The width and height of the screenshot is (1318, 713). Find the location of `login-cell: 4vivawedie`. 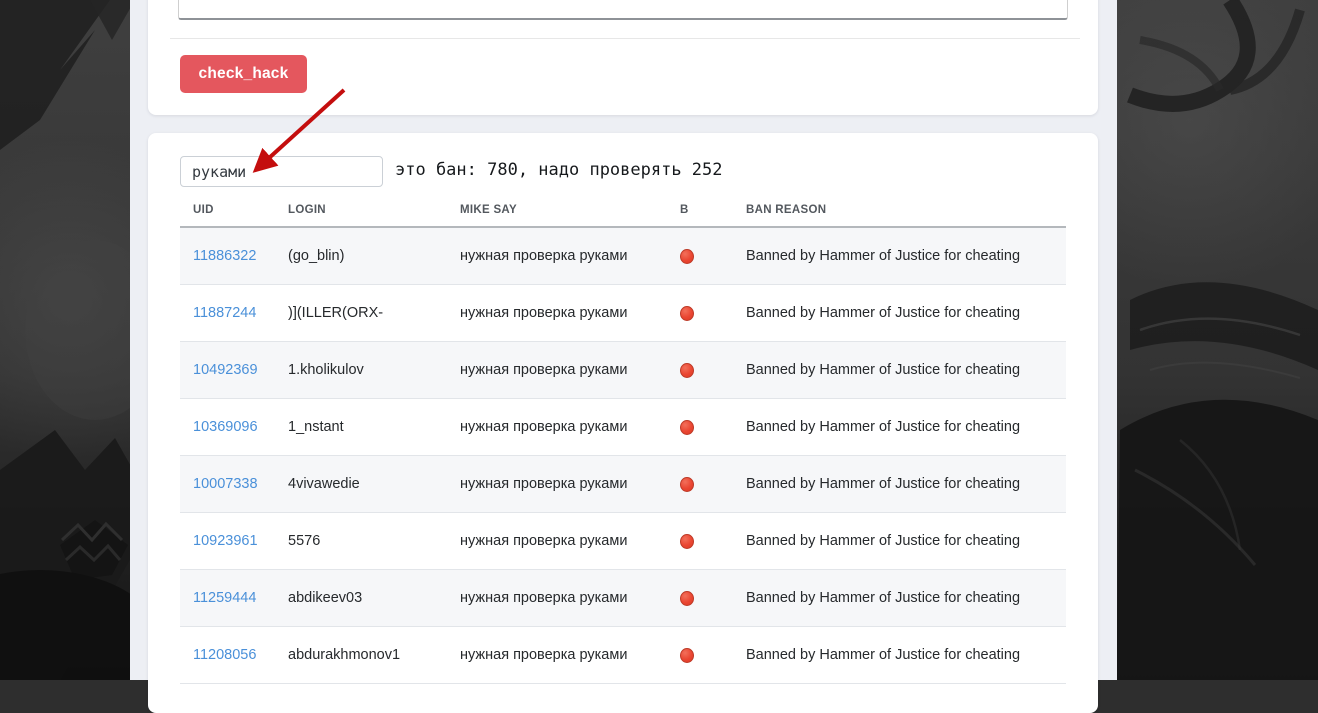

login-cell: 4vivawedie is located at coordinates (324, 484).